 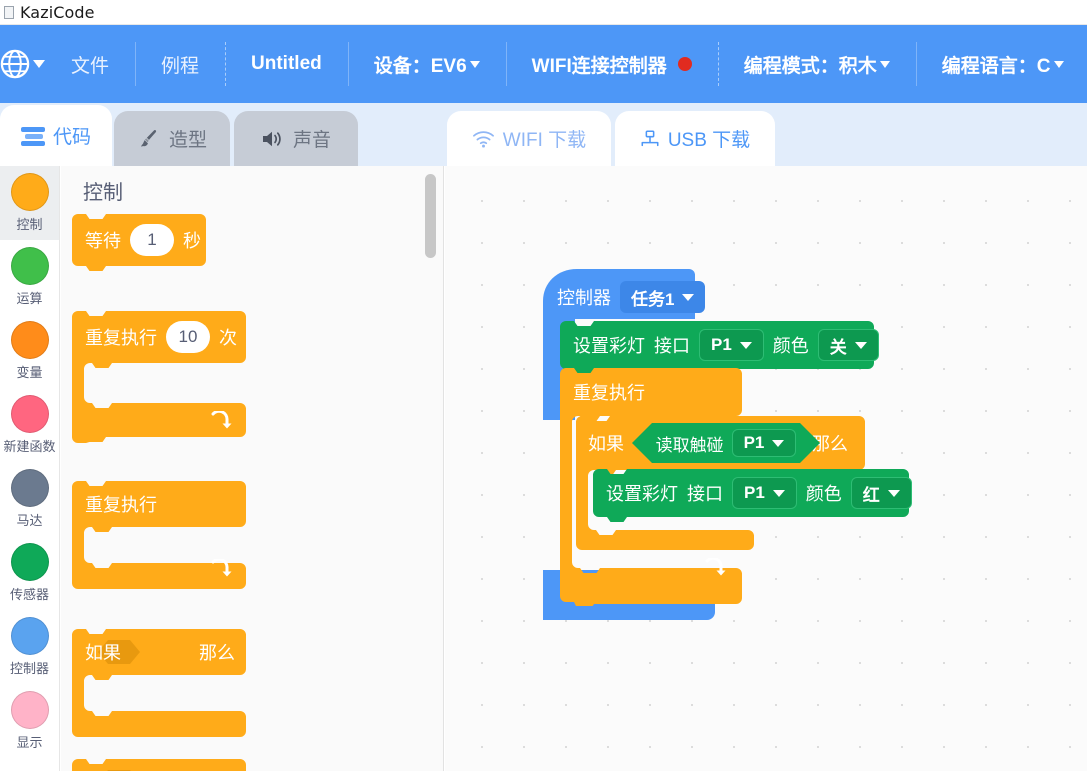 I want to click on block-label: 那么, so click(x=217, y=653).